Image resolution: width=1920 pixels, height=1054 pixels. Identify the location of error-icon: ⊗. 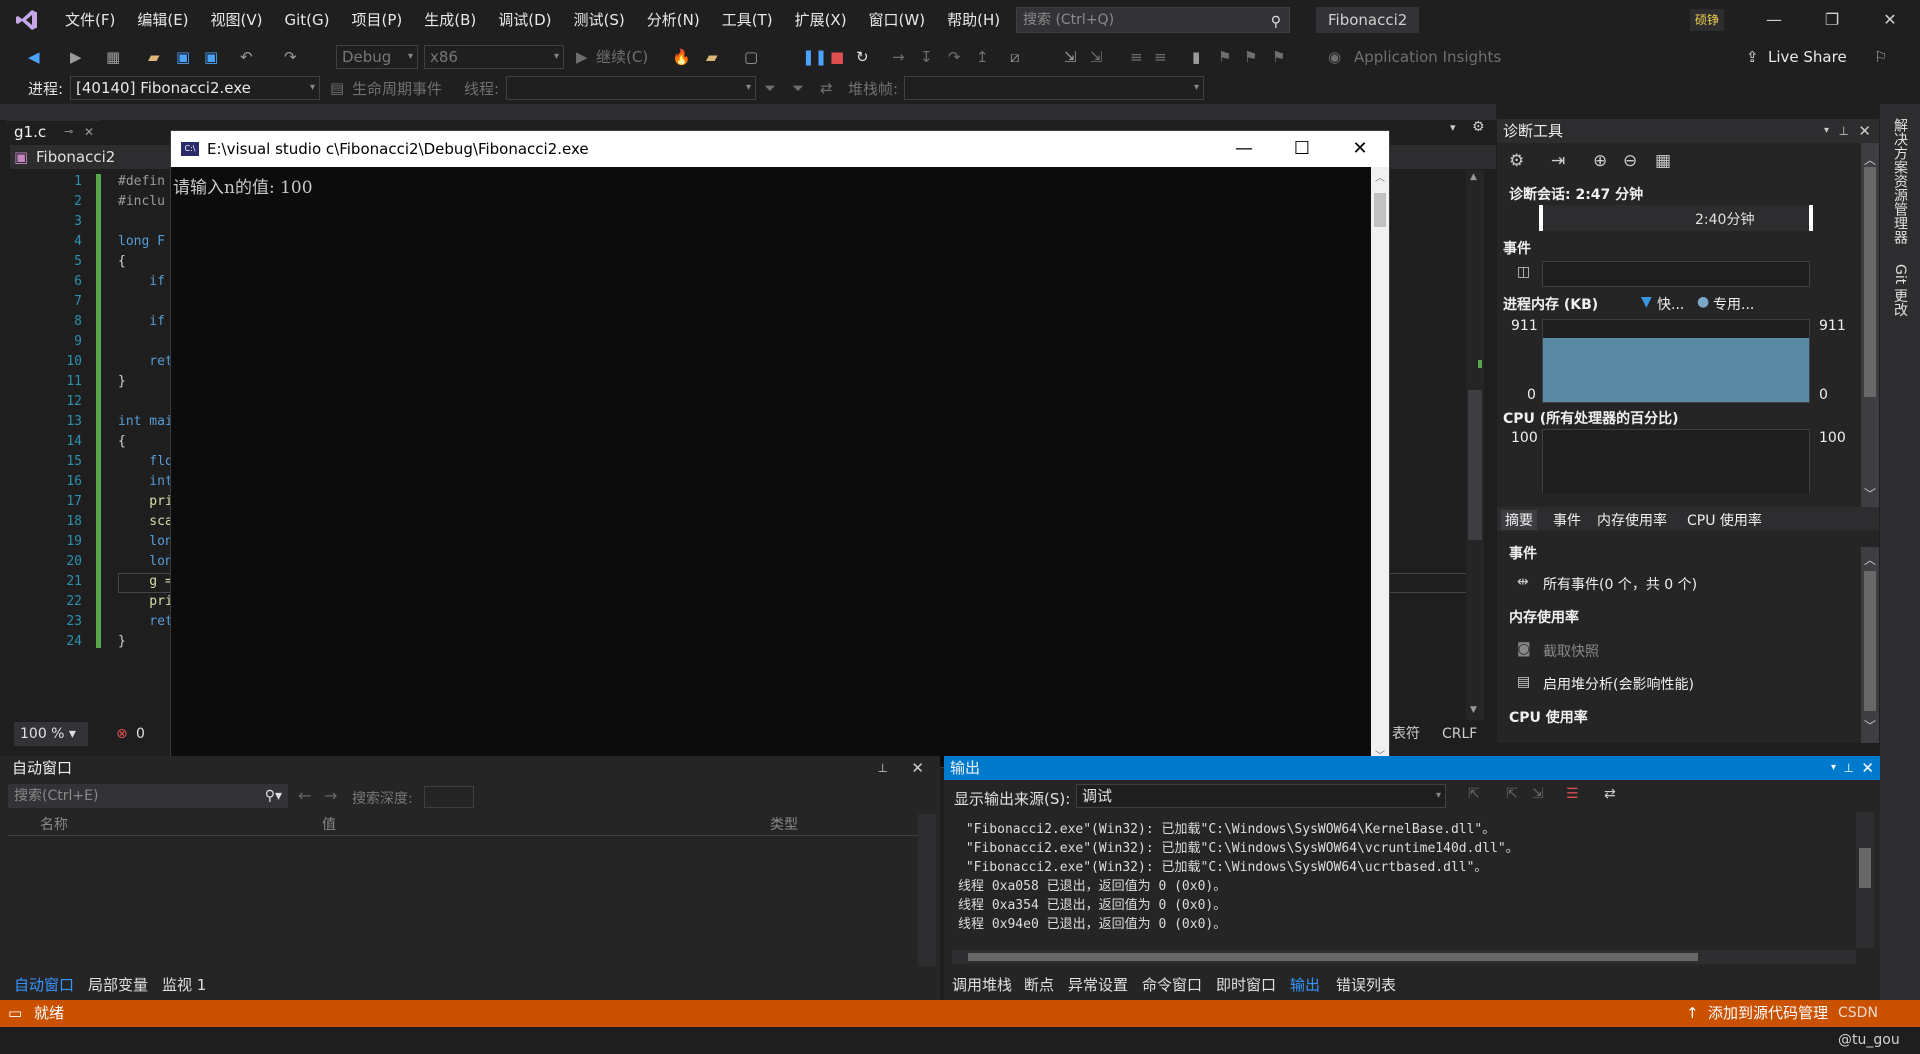
(122, 734).